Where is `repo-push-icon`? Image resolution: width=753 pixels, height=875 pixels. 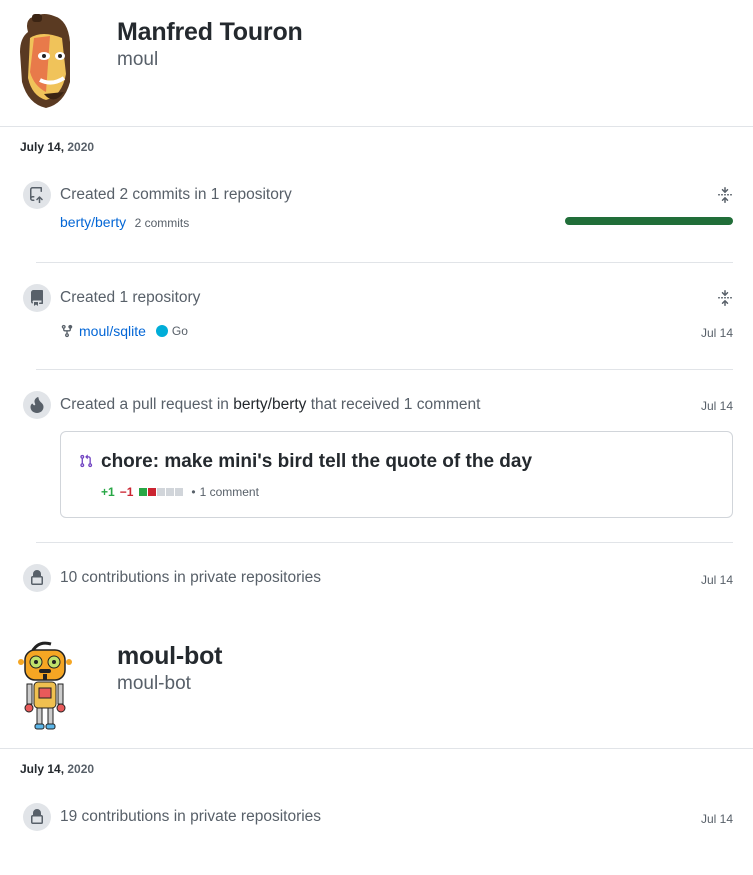 repo-push-icon is located at coordinates (37, 195).